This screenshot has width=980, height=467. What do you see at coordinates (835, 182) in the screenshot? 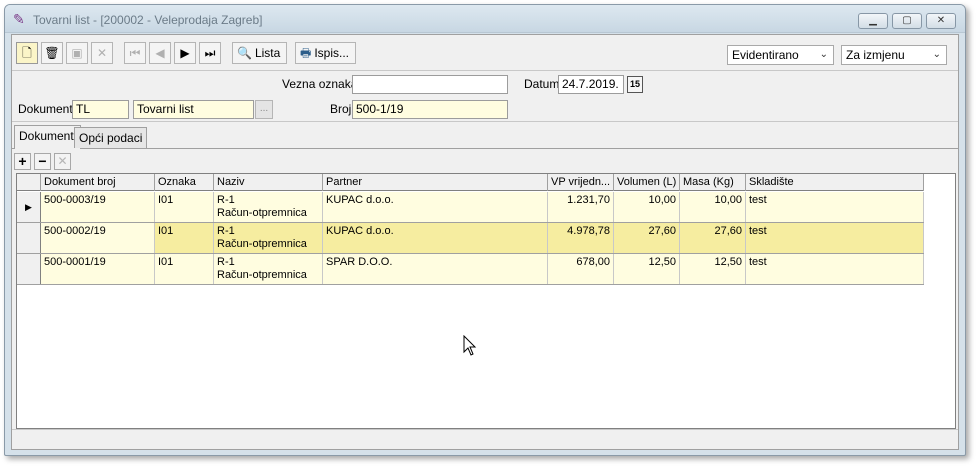
I see `column-header: Skladište` at bounding box center [835, 182].